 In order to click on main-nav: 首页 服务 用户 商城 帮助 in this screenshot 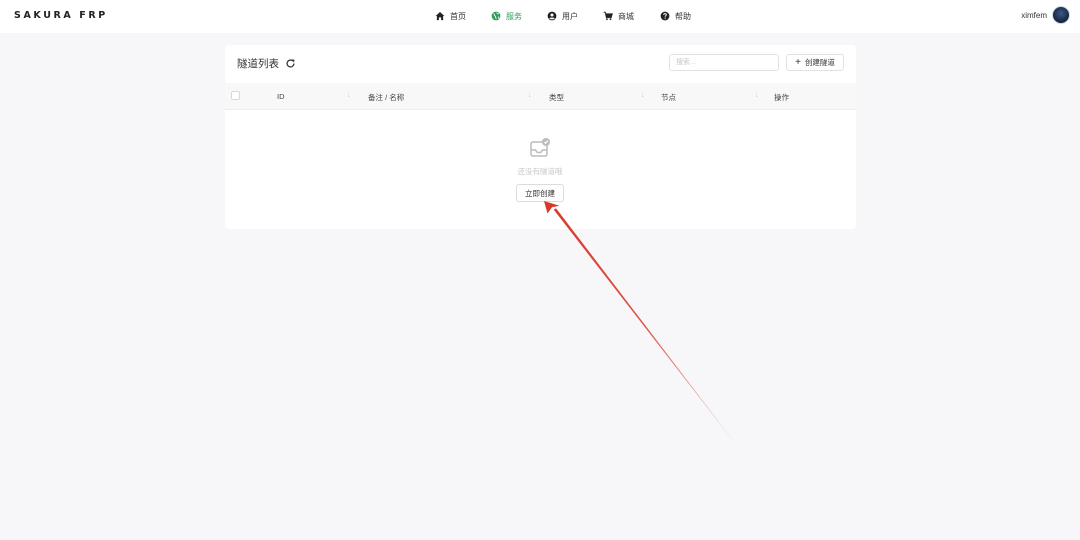, I will do `click(540, 16)`.